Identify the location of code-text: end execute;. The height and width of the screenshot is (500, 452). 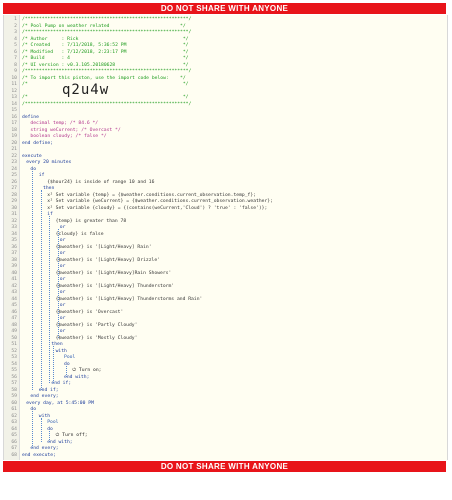
(39, 455).